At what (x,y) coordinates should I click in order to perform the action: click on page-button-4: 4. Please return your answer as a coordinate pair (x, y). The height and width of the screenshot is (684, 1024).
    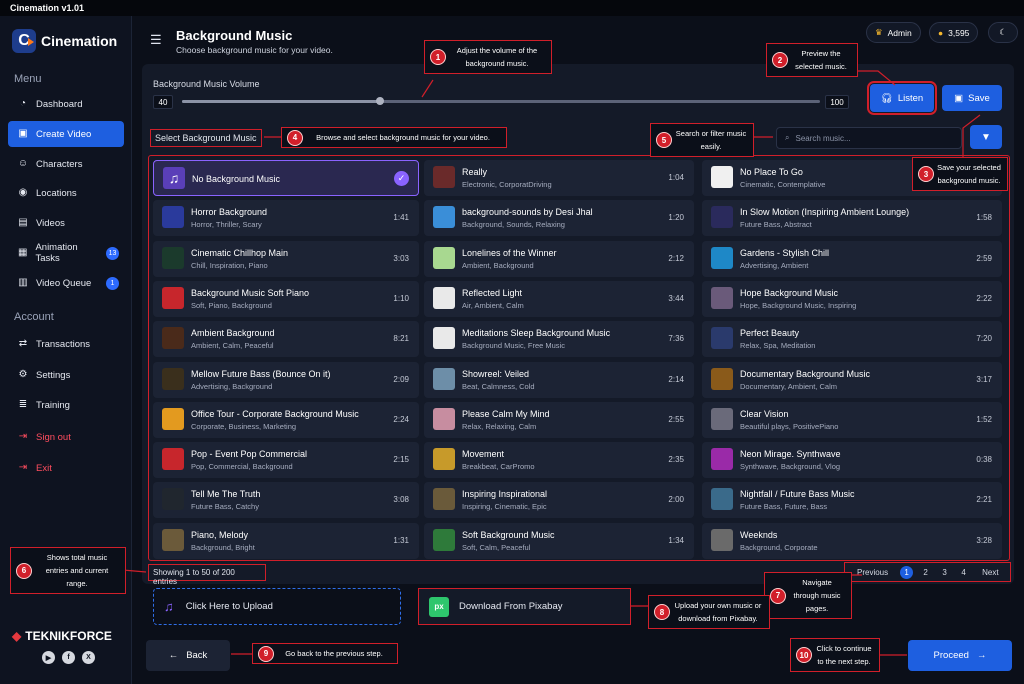
    Looking at the image, I should click on (963, 572).